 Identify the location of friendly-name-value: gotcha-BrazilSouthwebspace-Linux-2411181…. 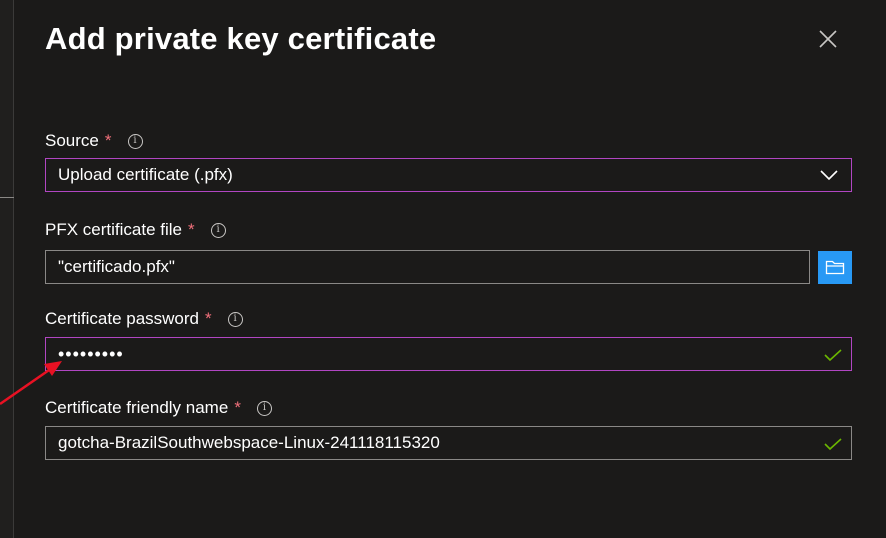
(249, 442).